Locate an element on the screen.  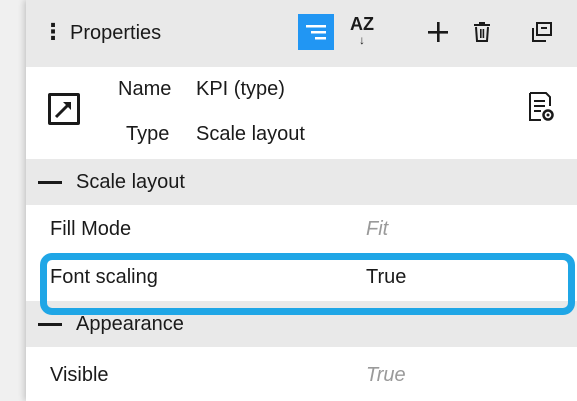
property-row-fill-mode: Fill Mode Fit is located at coordinates (301, 229).